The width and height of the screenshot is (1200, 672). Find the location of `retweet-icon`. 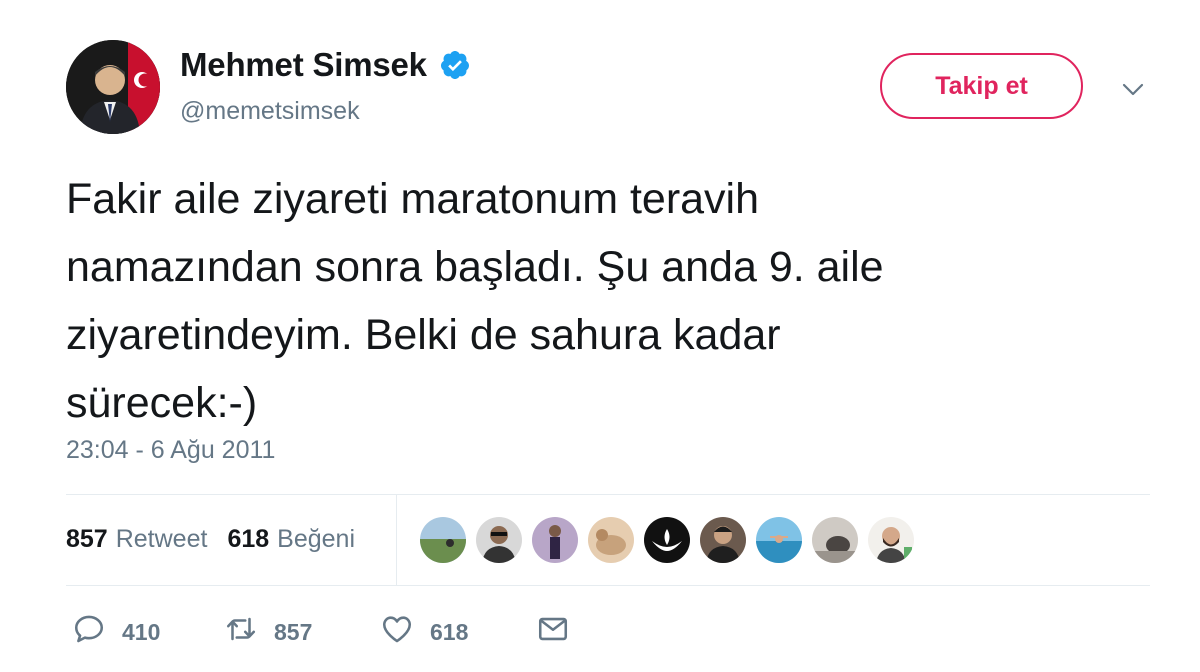

retweet-icon is located at coordinates (241, 632).